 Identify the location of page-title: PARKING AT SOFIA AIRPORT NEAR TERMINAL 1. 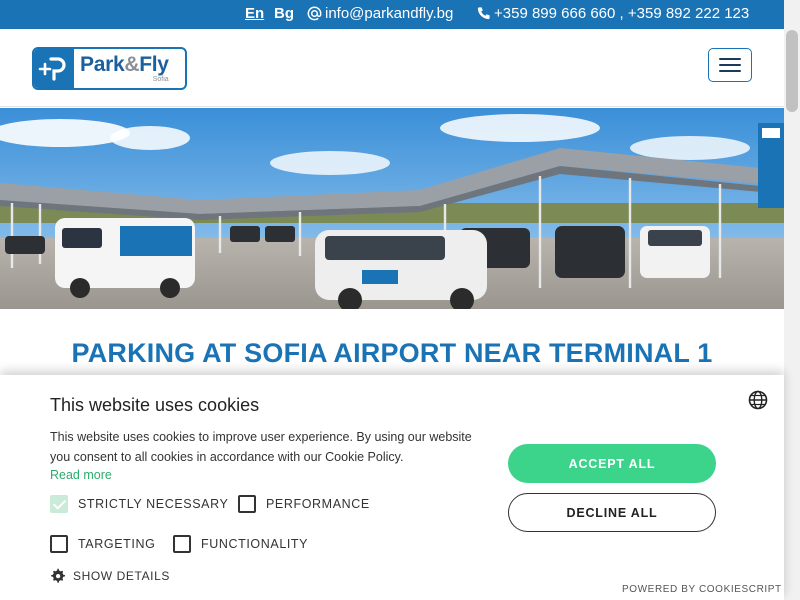
(392, 353).